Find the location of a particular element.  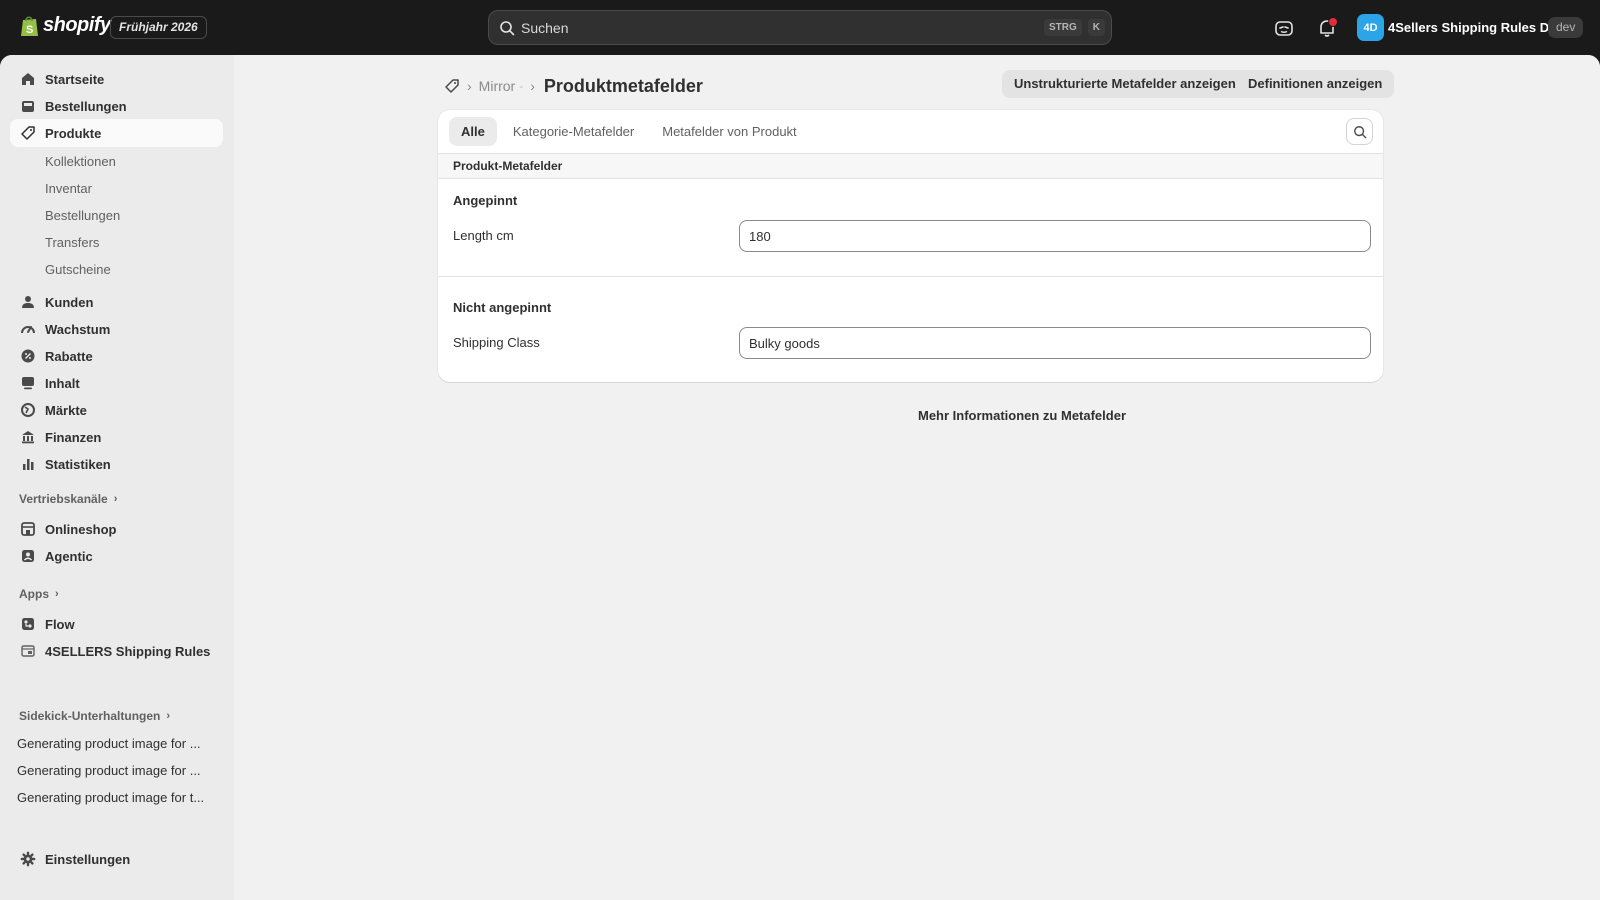

sidebar-item-flow: Flow is located at coordinates (116, 624).